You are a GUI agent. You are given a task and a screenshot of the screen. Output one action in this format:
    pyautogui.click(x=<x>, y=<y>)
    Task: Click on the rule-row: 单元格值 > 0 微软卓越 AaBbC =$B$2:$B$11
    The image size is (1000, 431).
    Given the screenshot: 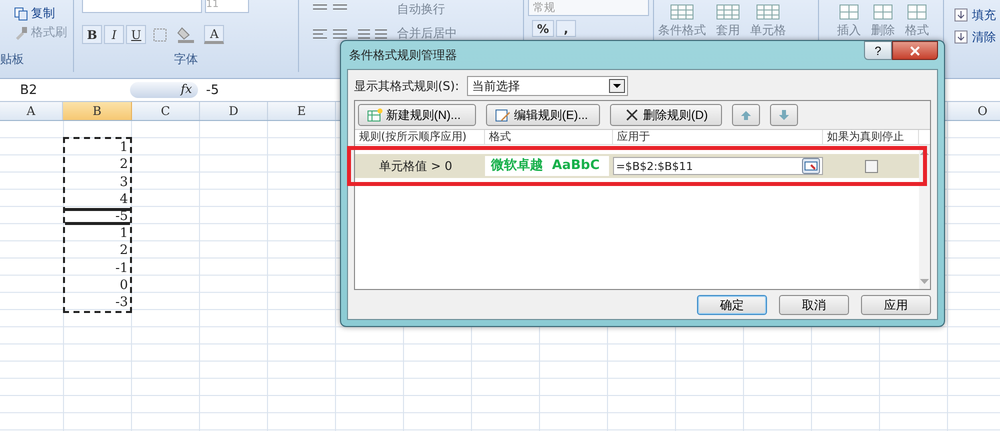 What is the action you would take?
    pyautogui.click(x=637, y=166)
    